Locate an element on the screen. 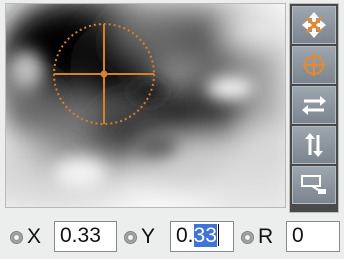 This screenshot has height=259, width=344. tool-panel is located at coordinates (314, 108).